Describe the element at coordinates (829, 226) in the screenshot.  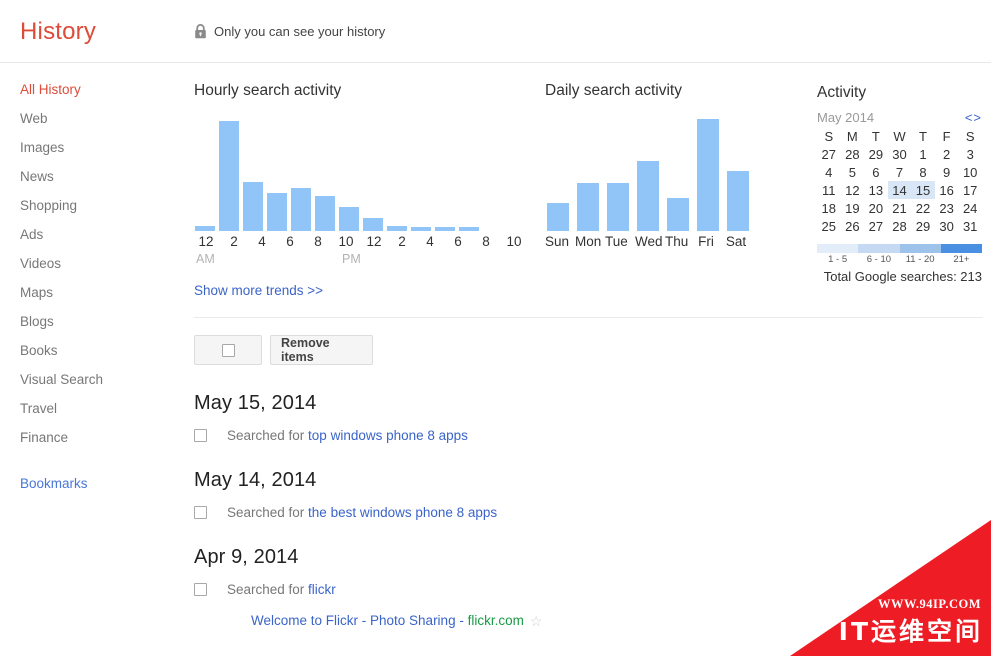
I see `calendar-day: 25` at that location.